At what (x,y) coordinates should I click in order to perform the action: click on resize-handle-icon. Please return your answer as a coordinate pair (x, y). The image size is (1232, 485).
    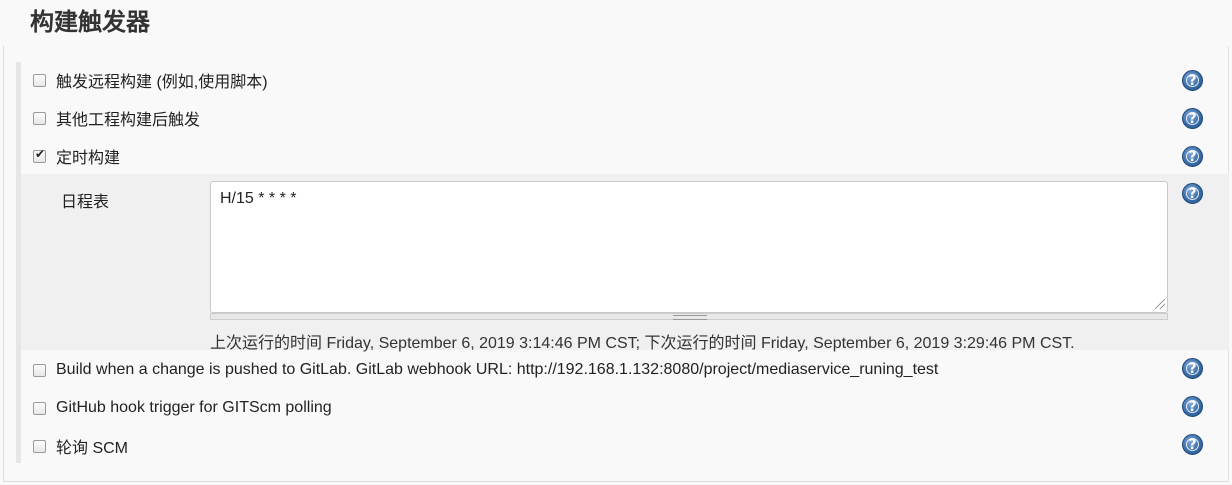
    Looking at the image, I should click on (1160, 304).